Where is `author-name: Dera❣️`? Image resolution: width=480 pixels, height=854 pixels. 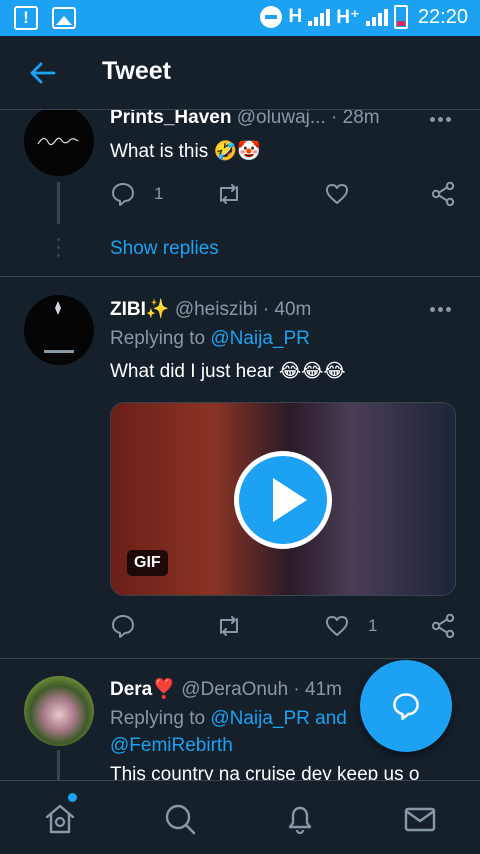
author-name: Dera❣️ is located at coordinates (143, 689).